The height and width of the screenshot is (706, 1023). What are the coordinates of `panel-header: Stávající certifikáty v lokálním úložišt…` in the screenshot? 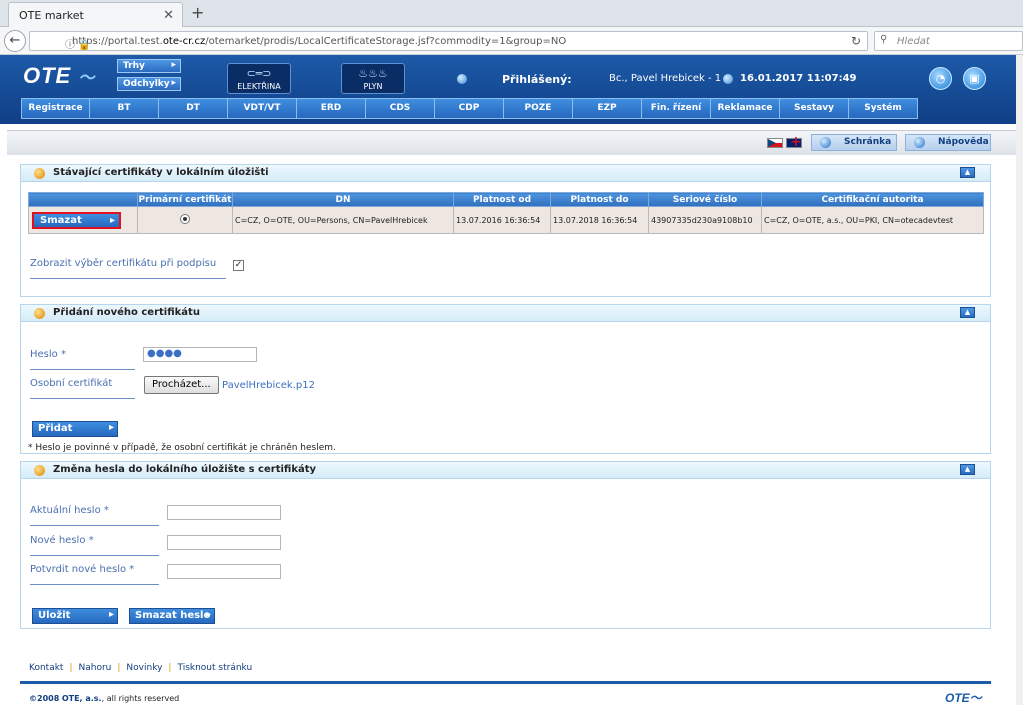 It's located at (505, 173).